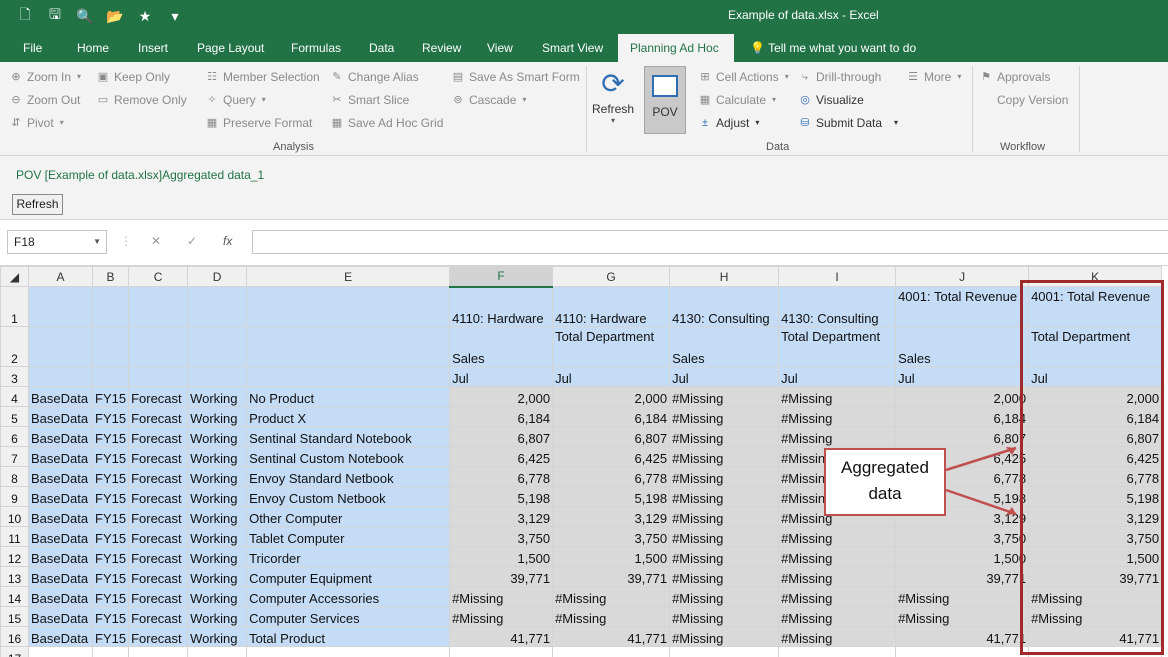 This screenshot has width=1168, height=657. Describe the element at coordinates (14, 556) in the screenshot. I see `row-header: 12` at that location.